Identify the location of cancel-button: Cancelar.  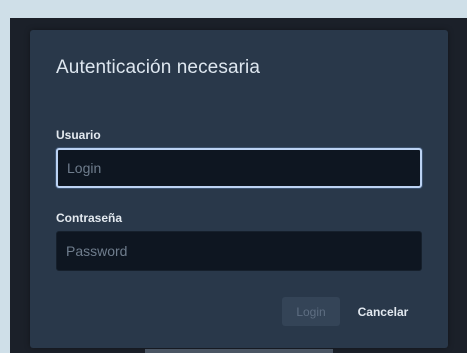
(383, 311).